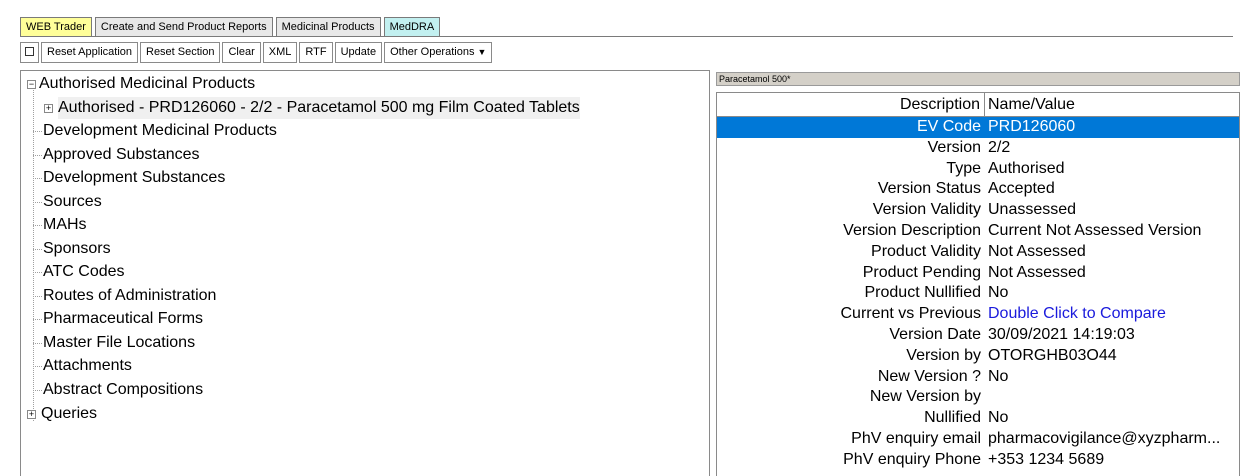 Image resolution: width=1255 pixels, height=476 pixels. I want to click on reset-application-button: Reset Application, so click(89, 52).